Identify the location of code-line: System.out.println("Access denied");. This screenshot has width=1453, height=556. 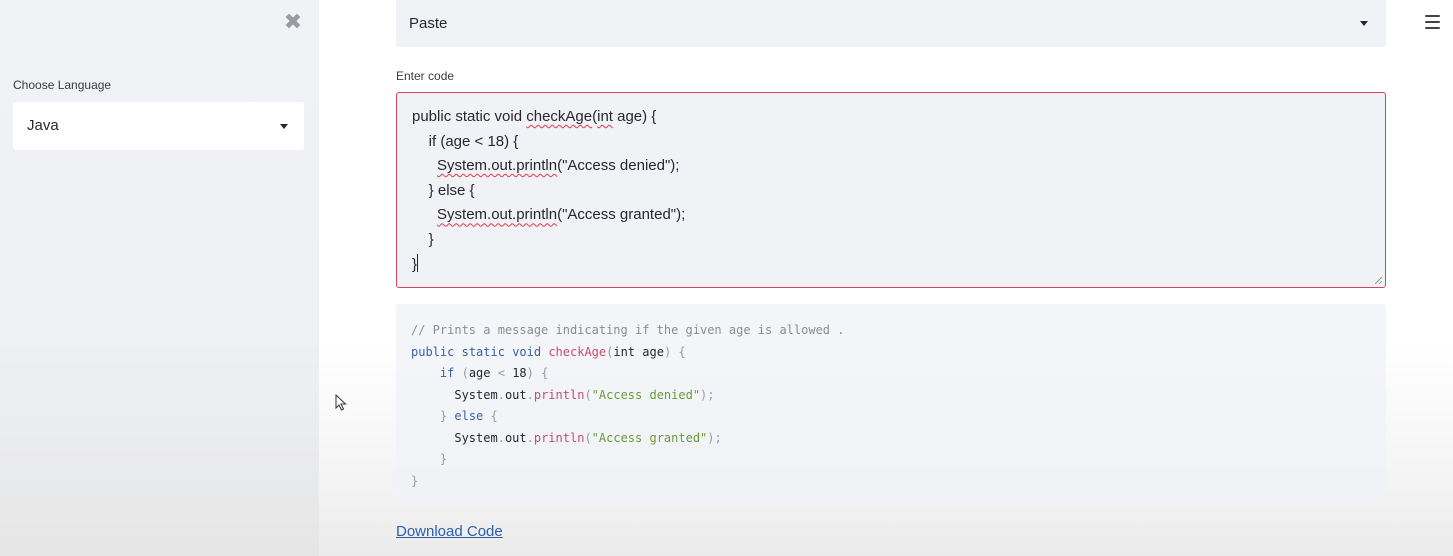
(563, 394).